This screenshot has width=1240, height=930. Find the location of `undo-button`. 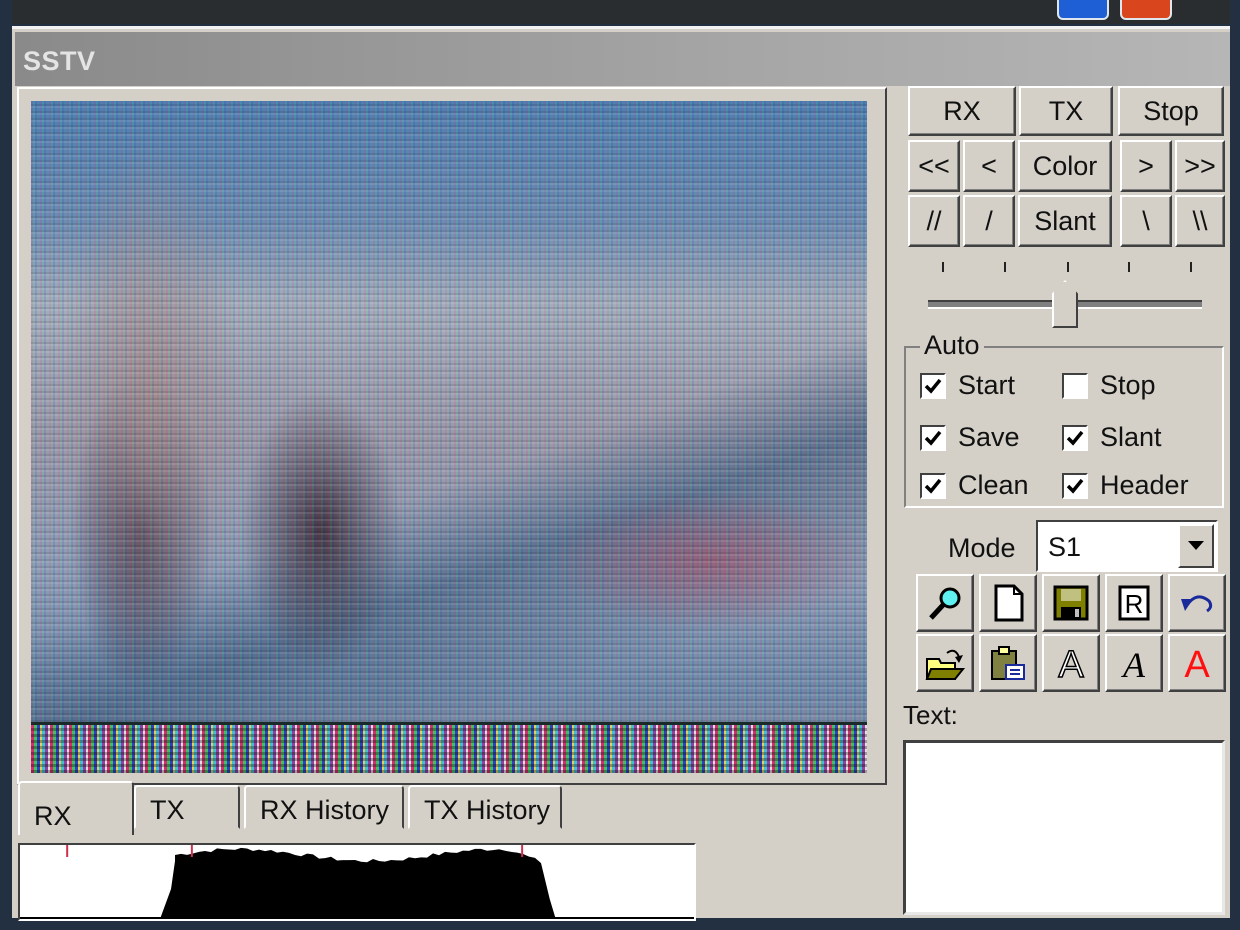

undo-button is located at coordinates (1197, 603).